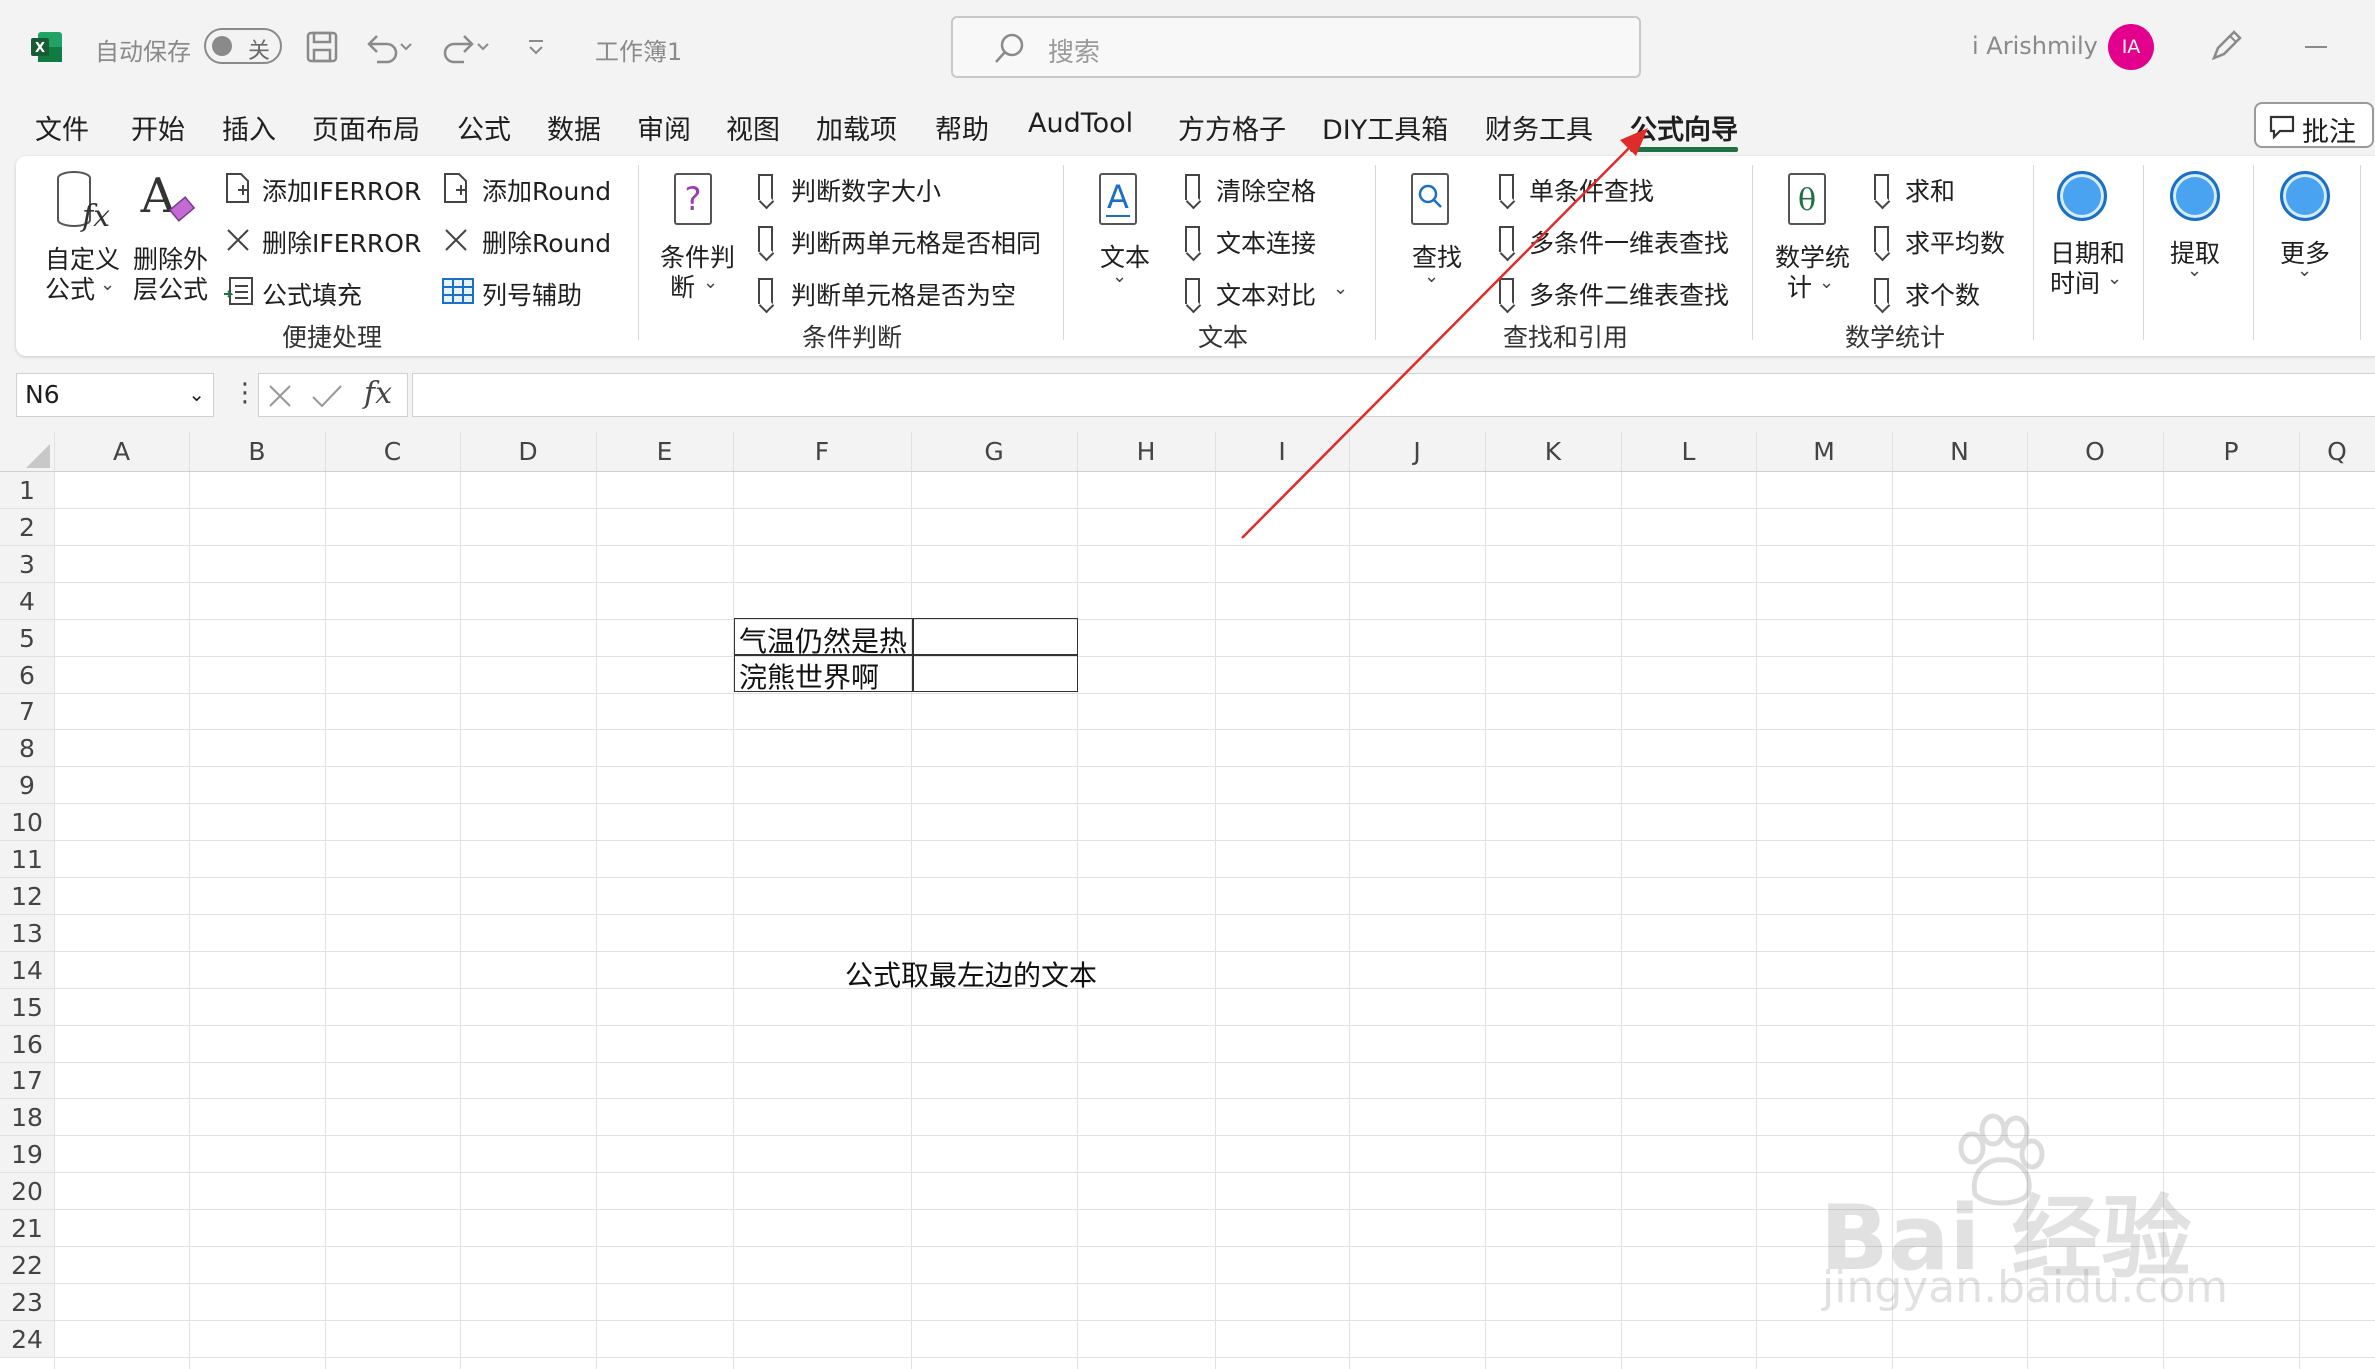 This screenshot has width=2375, height=1369. What do you see at coordinates (322, 49) in the screenshot?
I see `save-icon` at bounding box center [322, 49].